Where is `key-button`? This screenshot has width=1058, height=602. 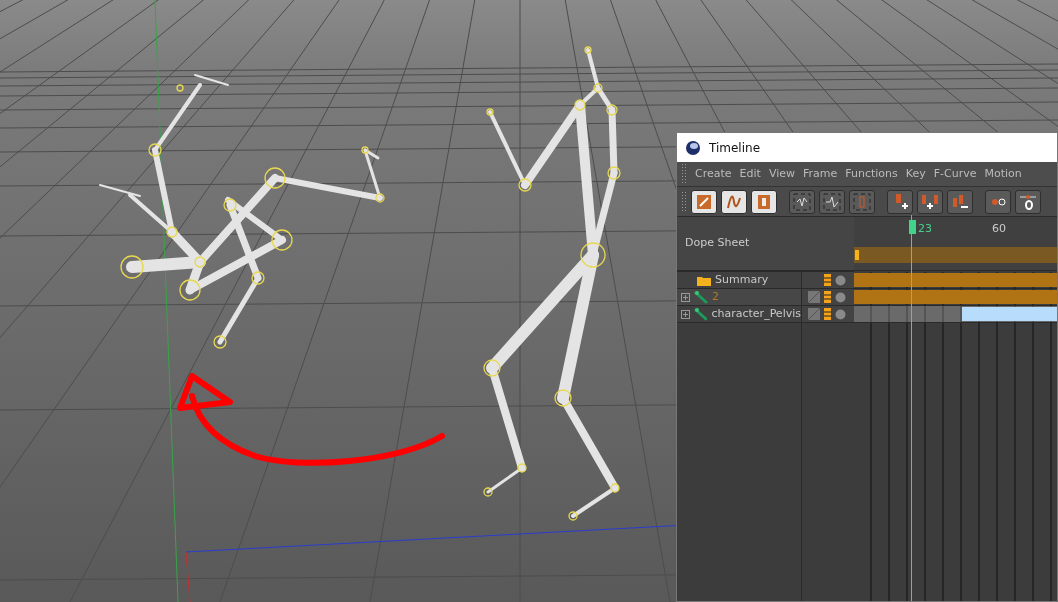 key-button is located at coordinates (704, 201).